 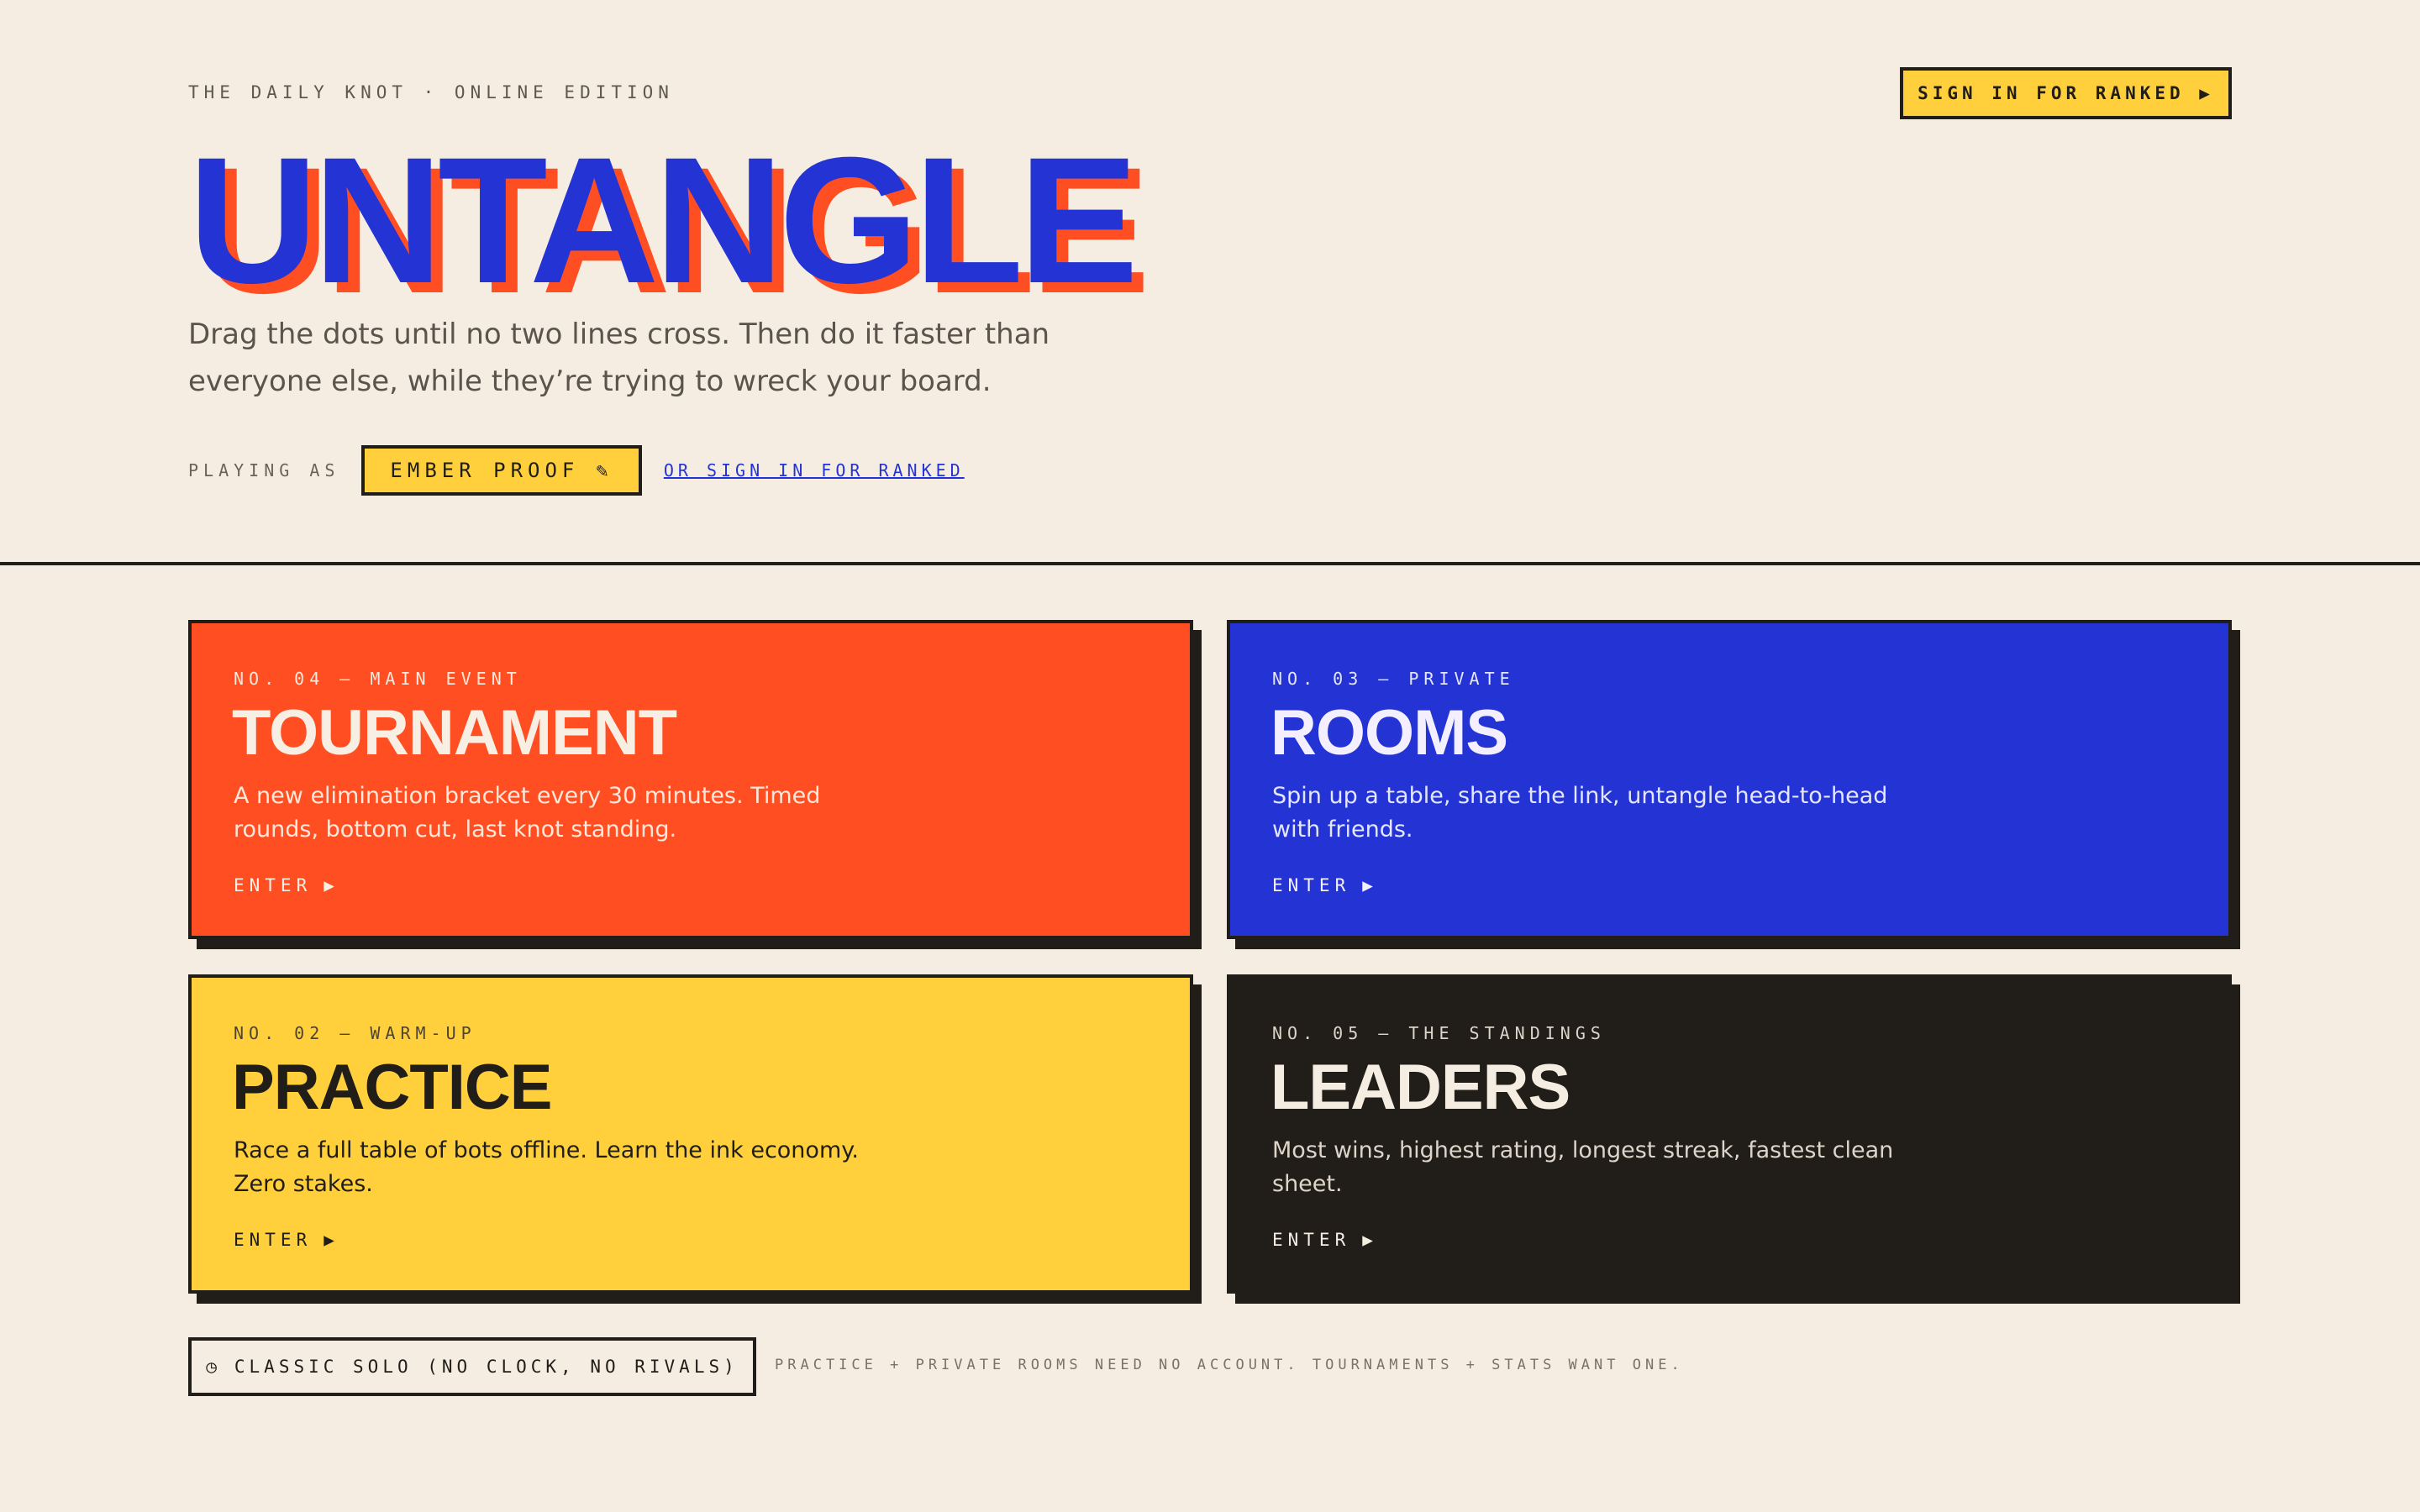 I want to click on publication-kicker: THE DAILY KNOT · ONLINE EDITION, so click(x=431, y=92).